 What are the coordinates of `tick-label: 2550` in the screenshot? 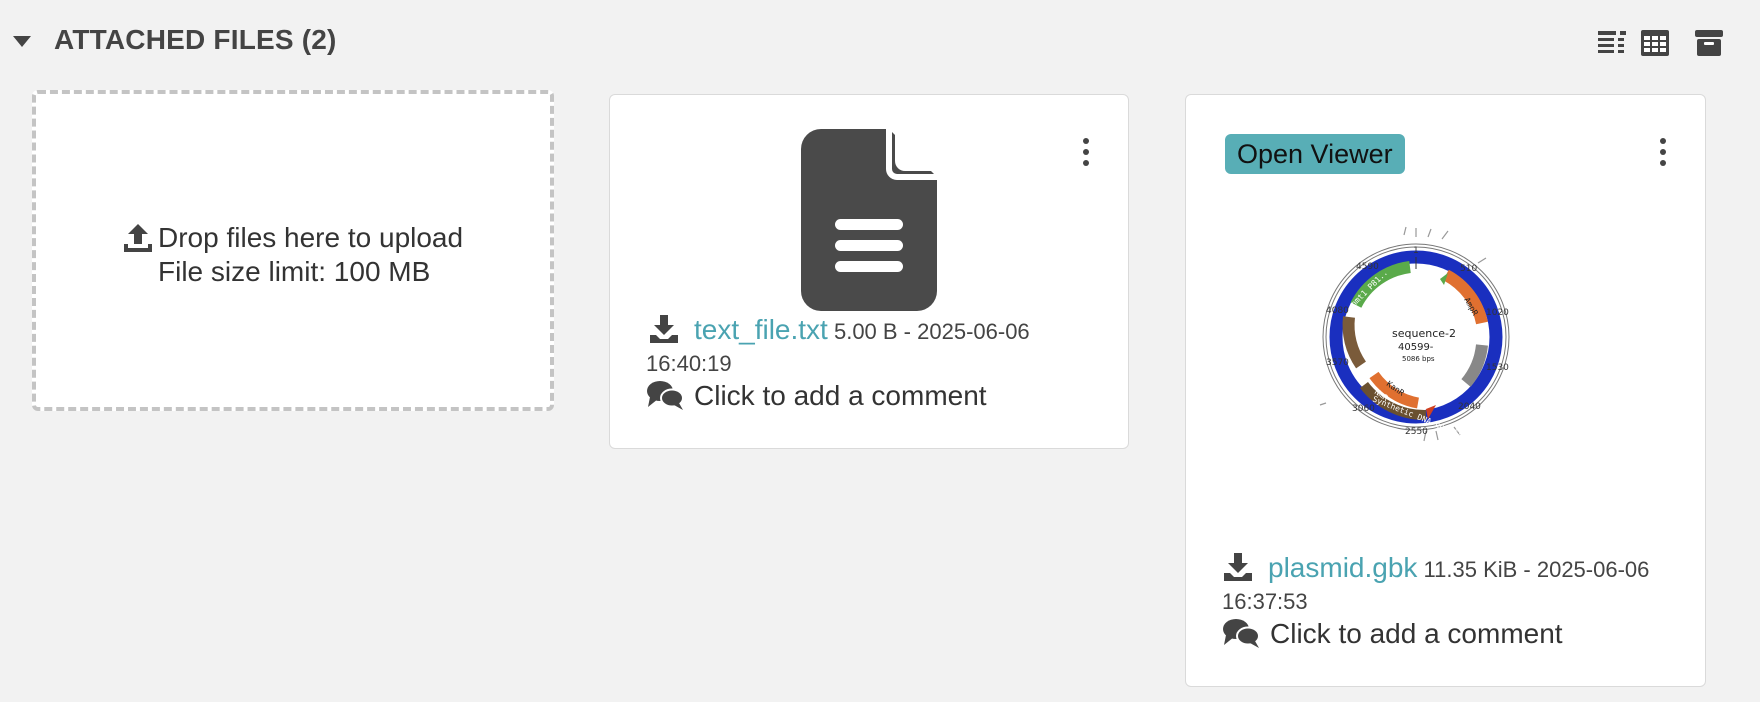 It's located at (1416, 432).